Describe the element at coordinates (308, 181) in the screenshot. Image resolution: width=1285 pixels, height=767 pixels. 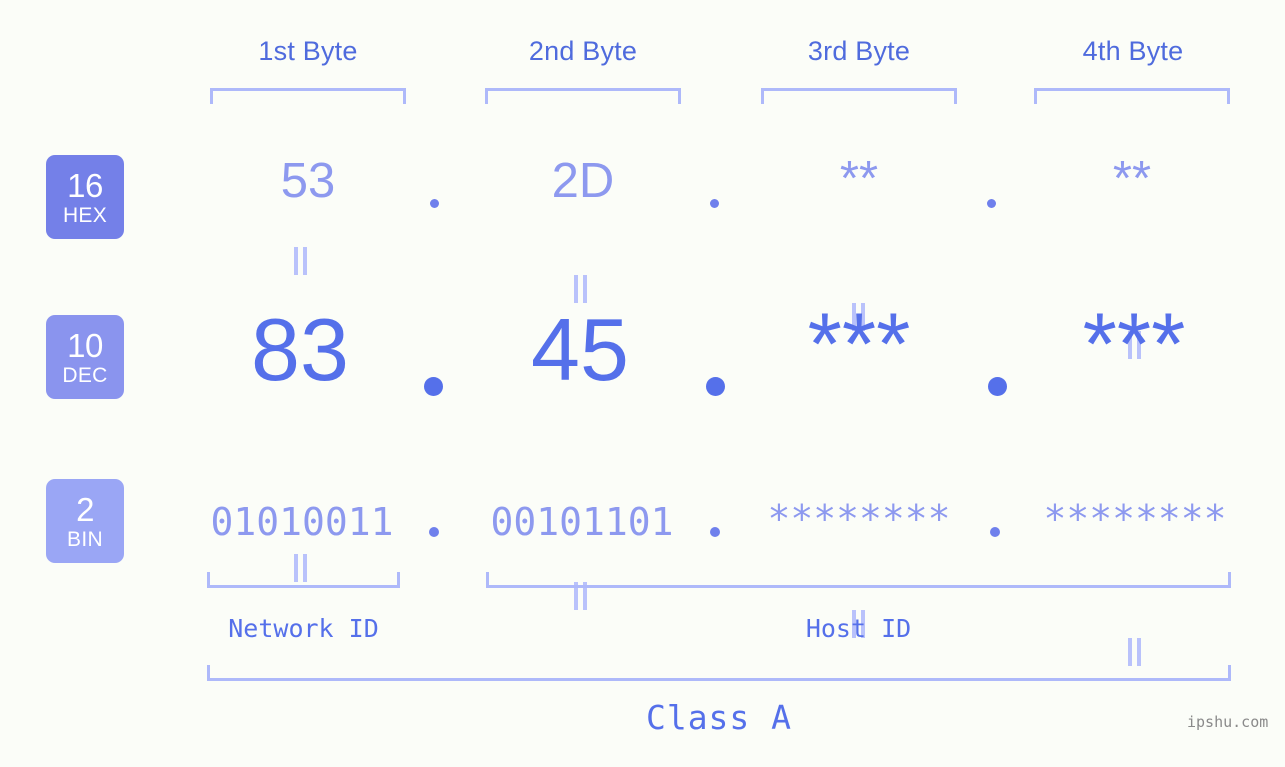
I see `hex-byte-1: 53` at that location.